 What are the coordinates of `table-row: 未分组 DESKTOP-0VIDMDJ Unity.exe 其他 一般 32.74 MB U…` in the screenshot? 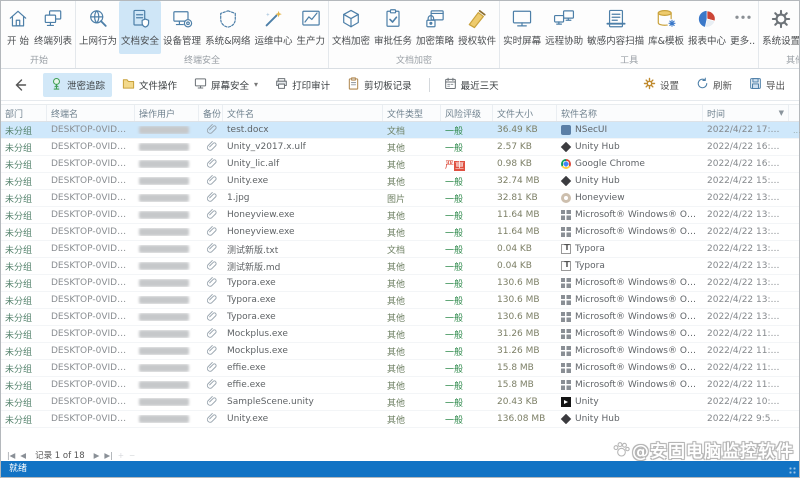 It's located at (400, 181).